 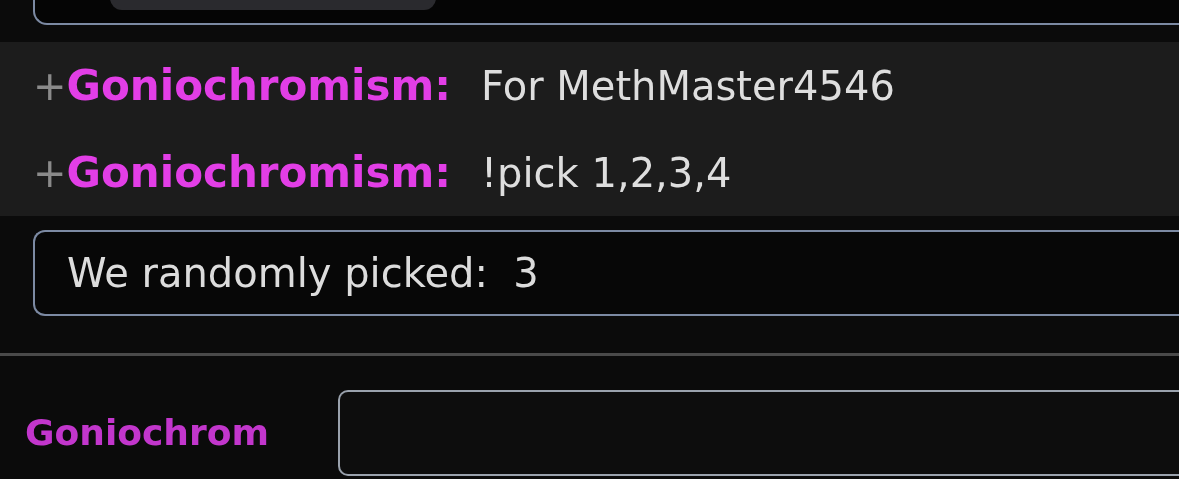 What do you see at coordinates (606, 173) in the screenshot?
I see `message-text: !pick 1,2,3,4` at bounding box center [606, 173].